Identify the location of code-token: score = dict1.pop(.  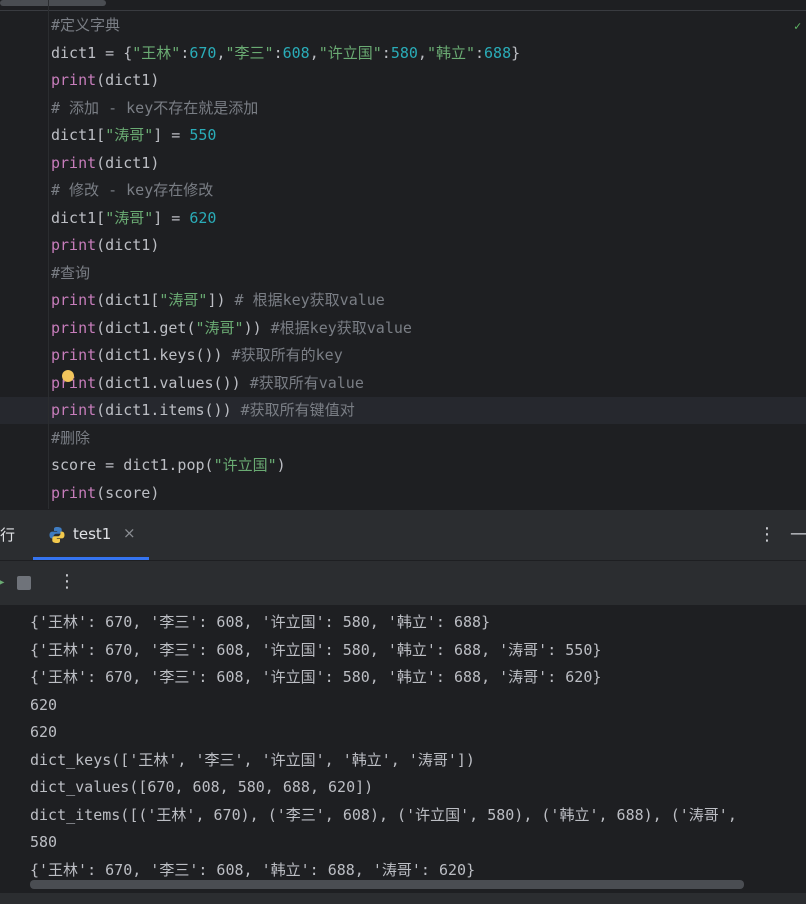
(132, 465).